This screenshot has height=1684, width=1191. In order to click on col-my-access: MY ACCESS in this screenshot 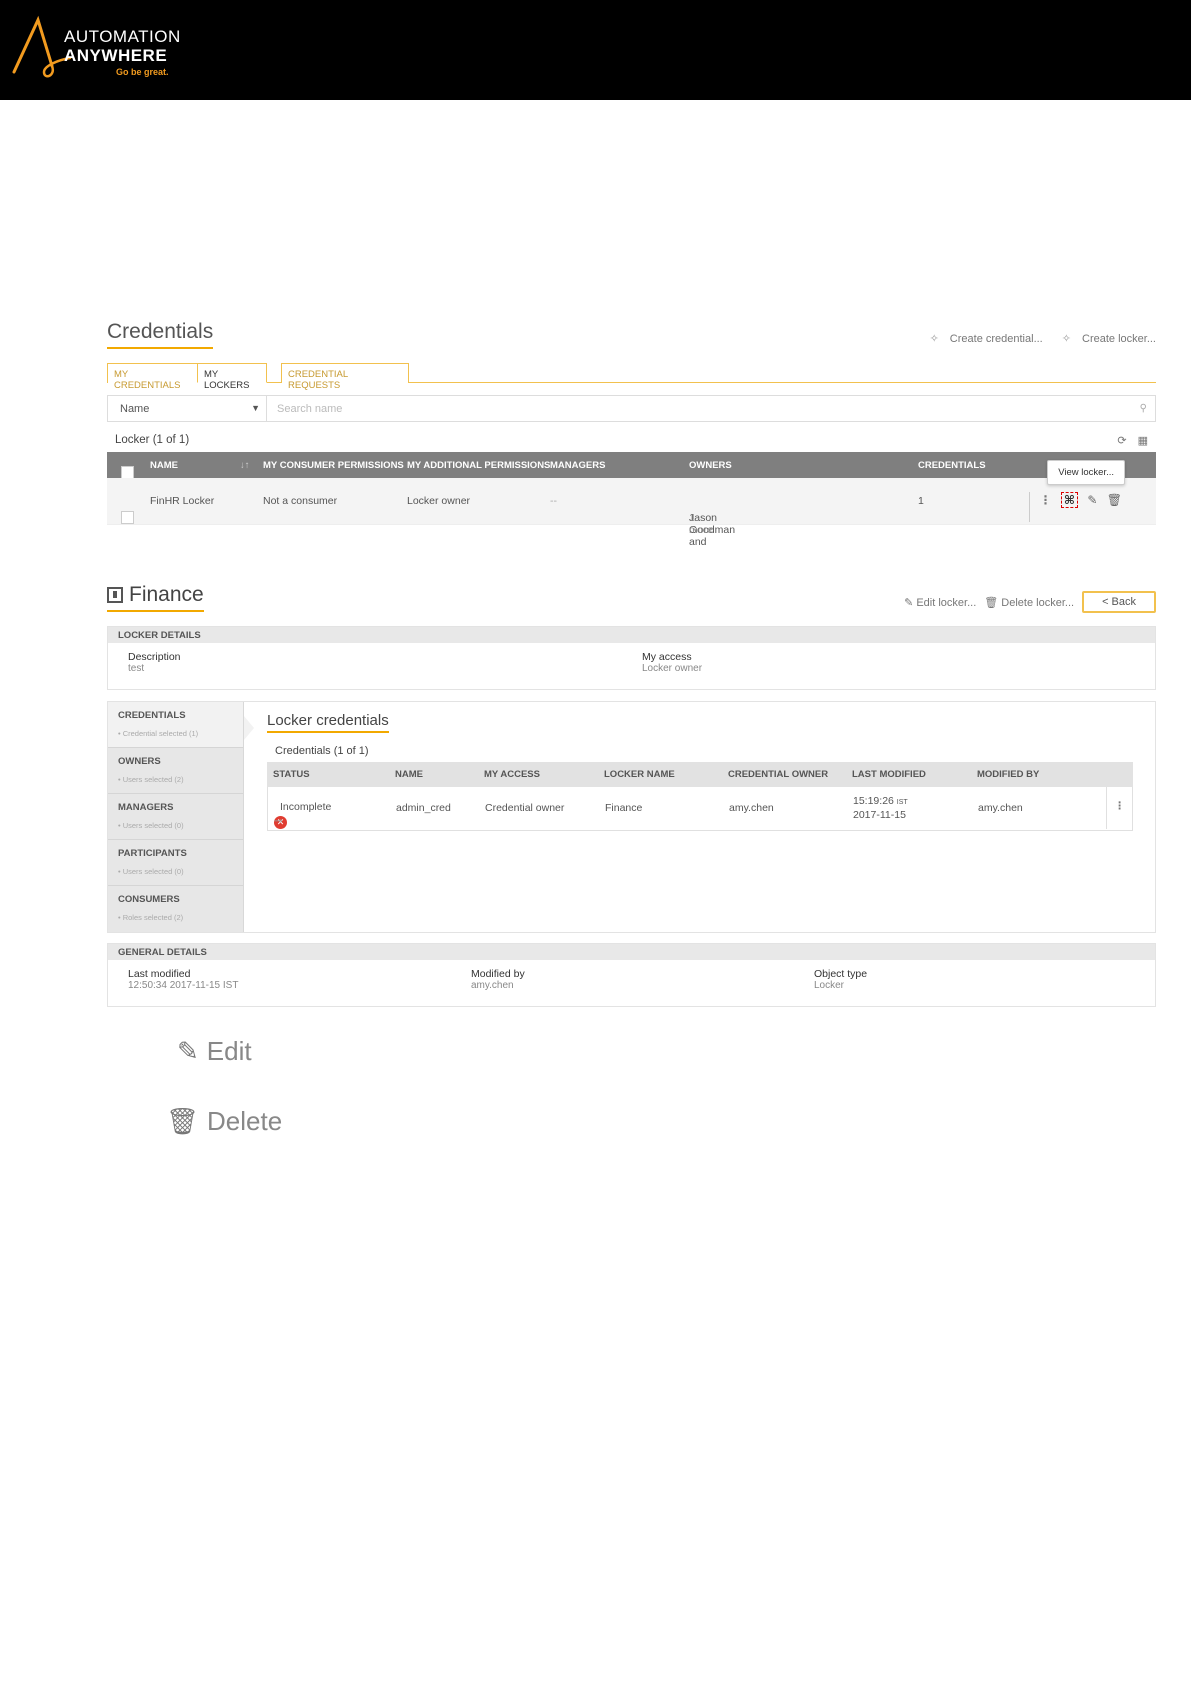, I will do `click(512, 774)`.